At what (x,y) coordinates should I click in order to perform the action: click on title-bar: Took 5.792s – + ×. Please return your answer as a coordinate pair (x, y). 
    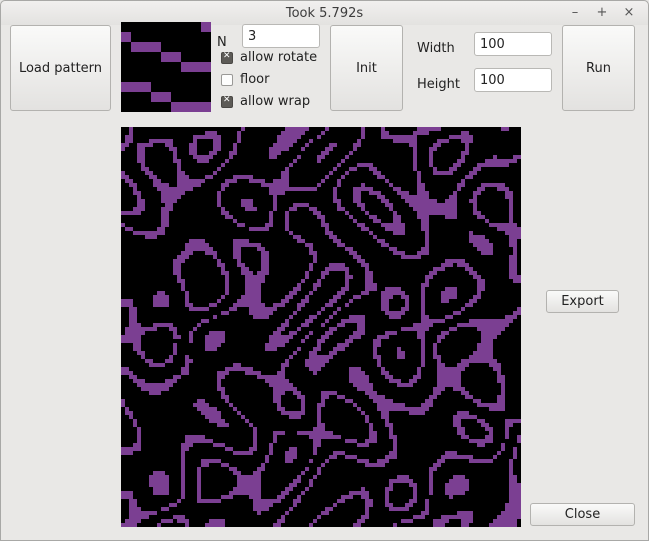
    Looking at the image, I should click on (324, 13).